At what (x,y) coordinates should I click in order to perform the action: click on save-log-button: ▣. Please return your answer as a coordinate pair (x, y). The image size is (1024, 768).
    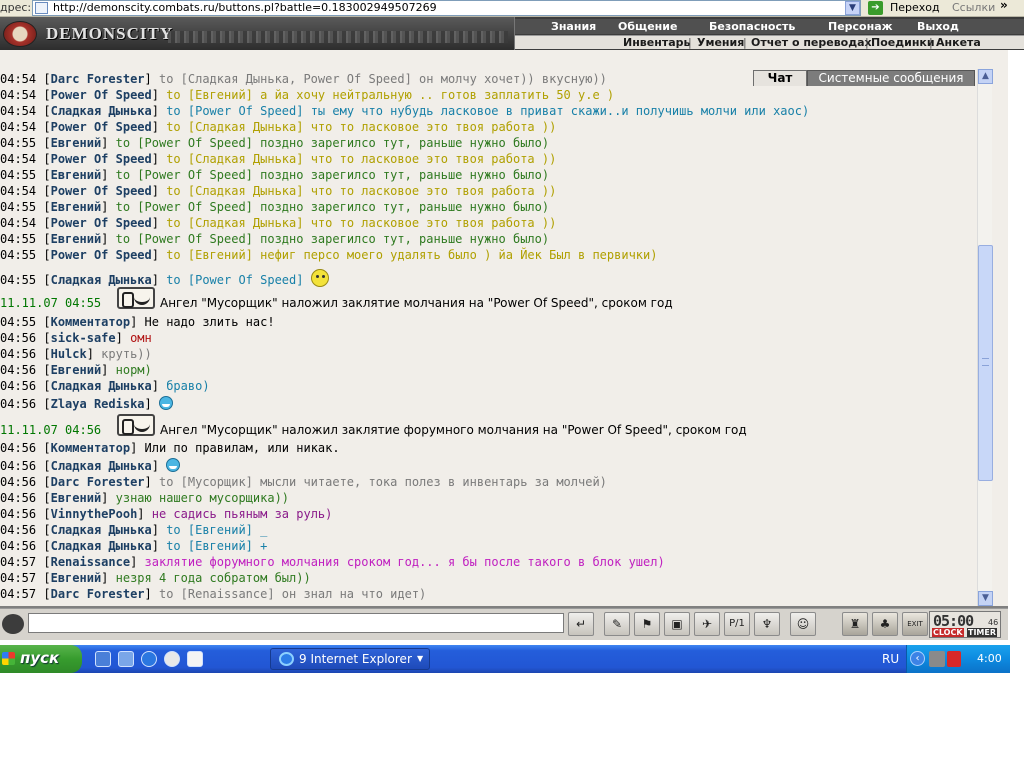
    Looking at the image, I should click on (677, 624).